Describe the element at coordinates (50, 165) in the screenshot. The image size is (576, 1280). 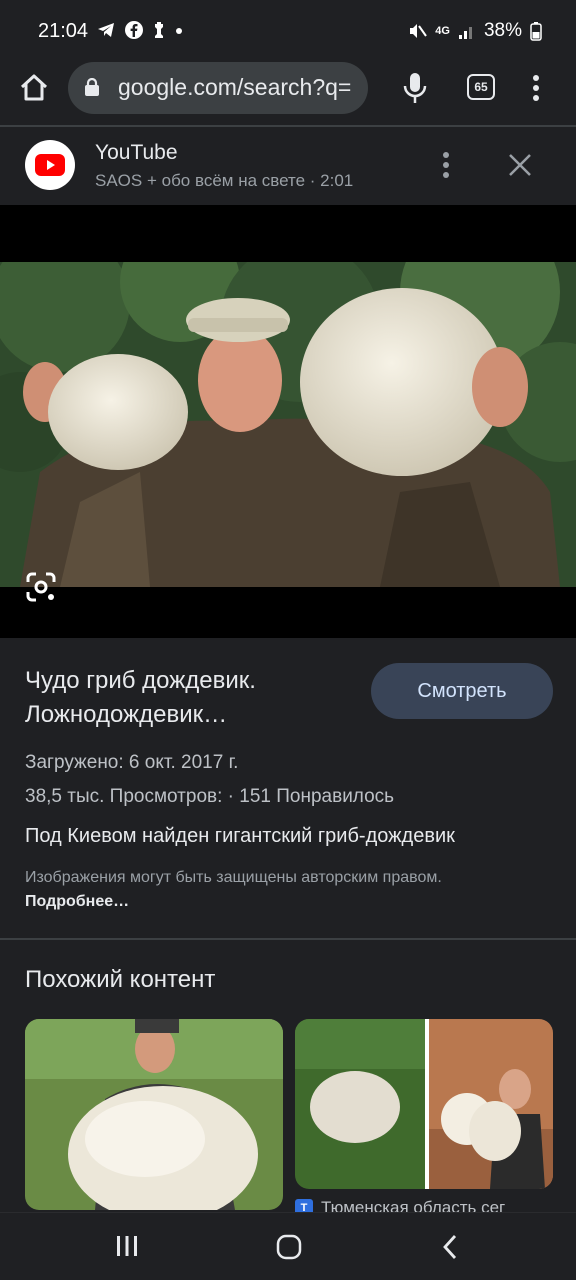
I see `youtube-logo-icon` at that location.